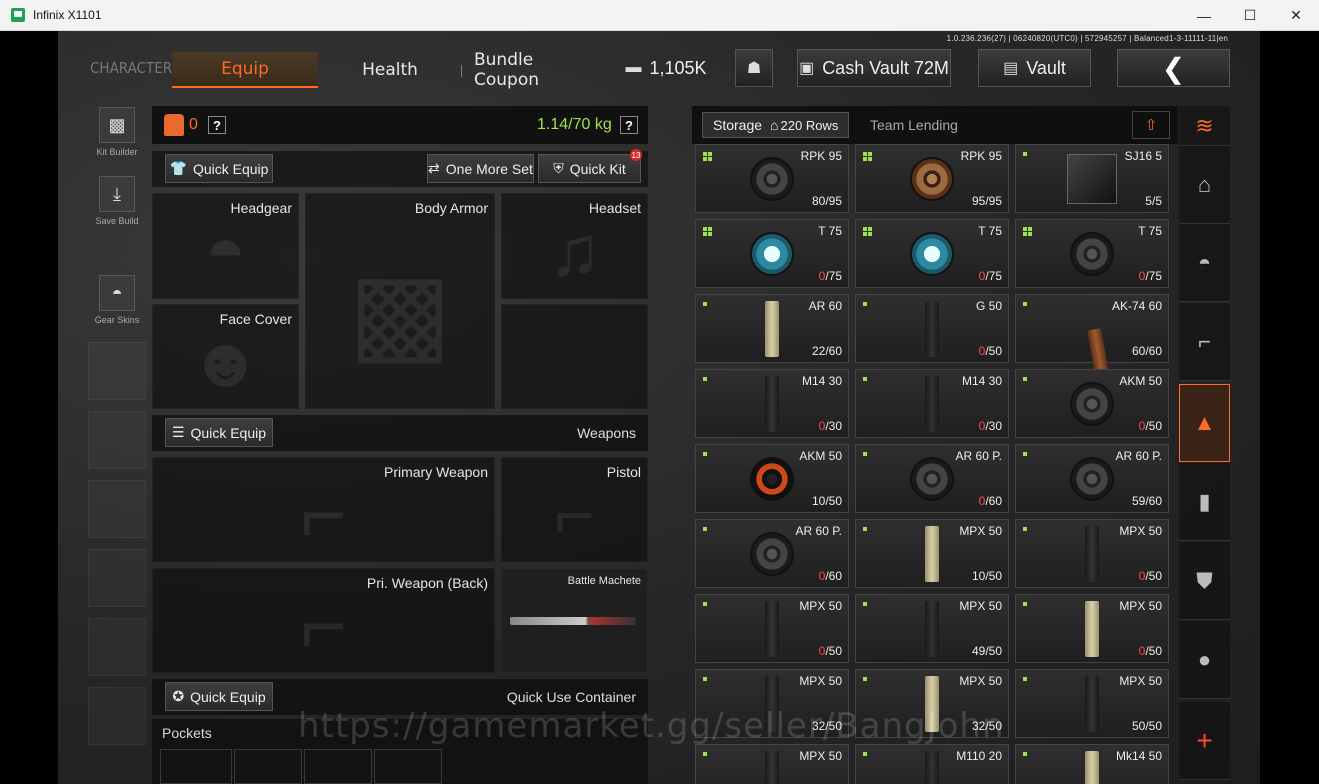  What do you see at coordinates (629, 125) in the screenshot?
I see `weight-help-icon: ?` at bounding box center [629, 125].